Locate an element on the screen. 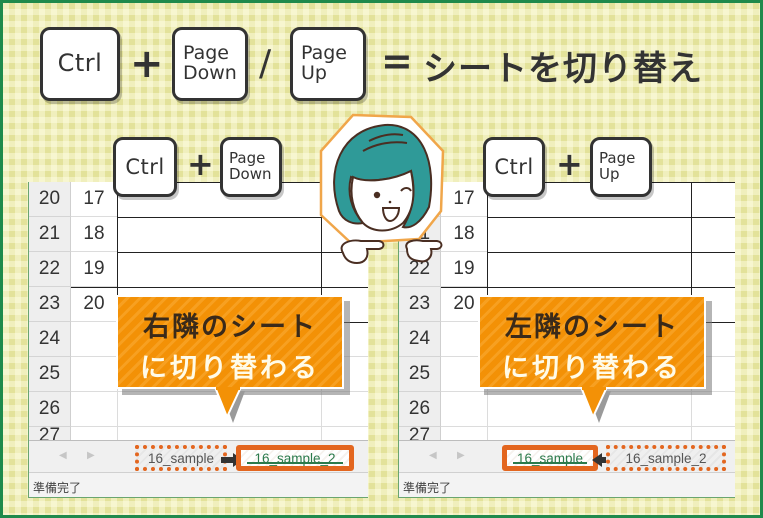 Image resolution: width=763 pixels, height=518 pixels. pageup-key: Page Up is located at coordinates (328, 64).